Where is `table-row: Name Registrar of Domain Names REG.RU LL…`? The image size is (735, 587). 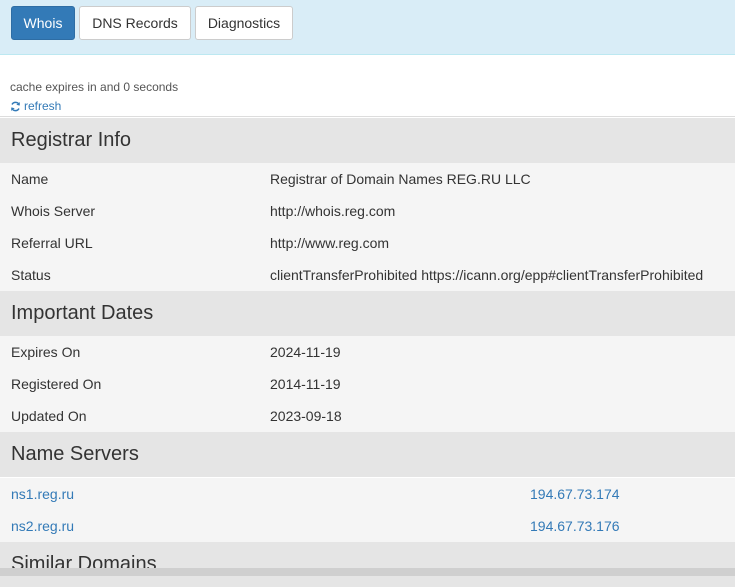
table-row: Name Registrar of Domain Names REG.RU LL… is located at coordinates (367, 179).